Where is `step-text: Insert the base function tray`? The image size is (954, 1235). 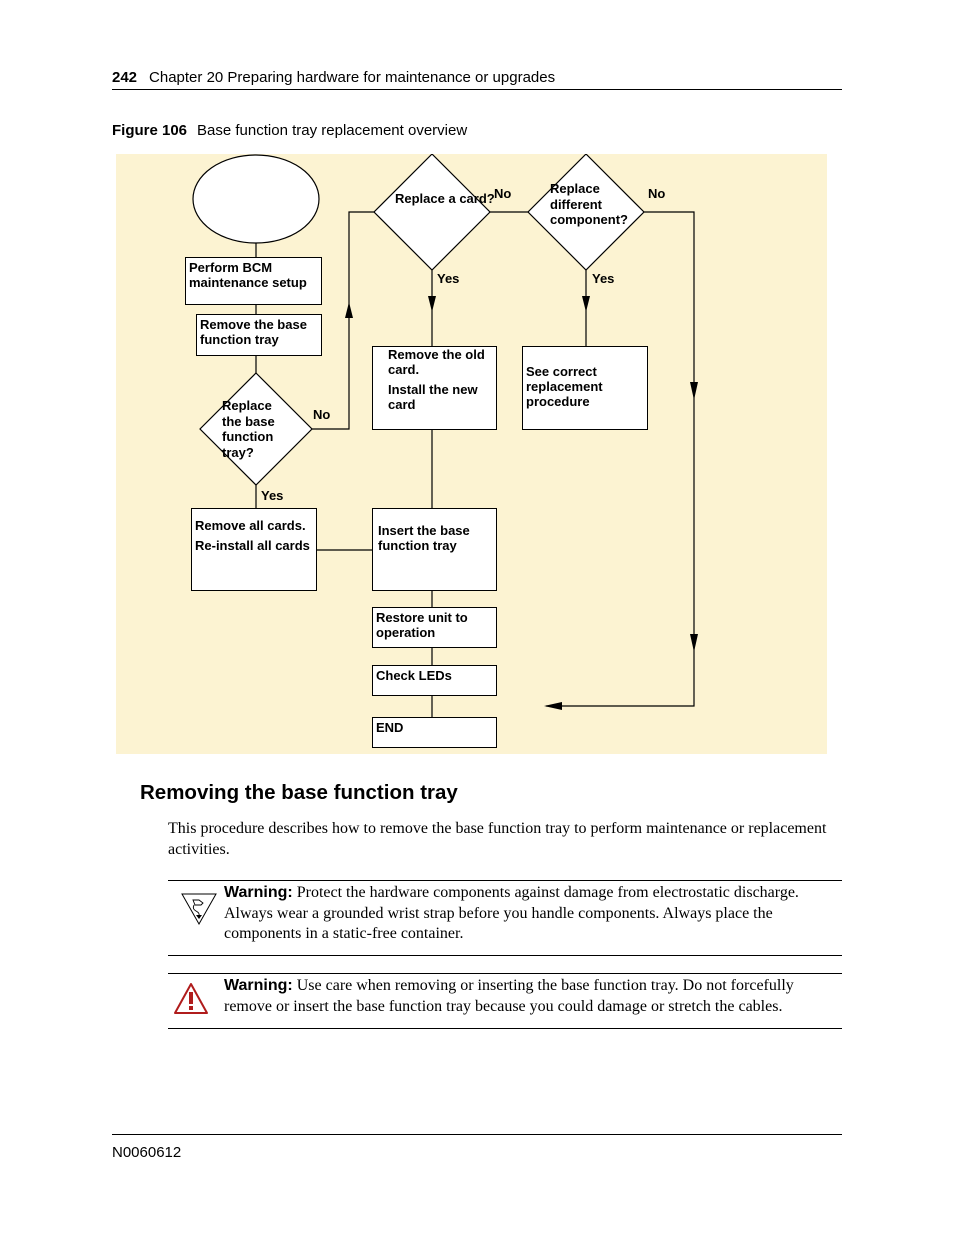
step-text: Insert the base function tray is located at coordinates (424, 538).